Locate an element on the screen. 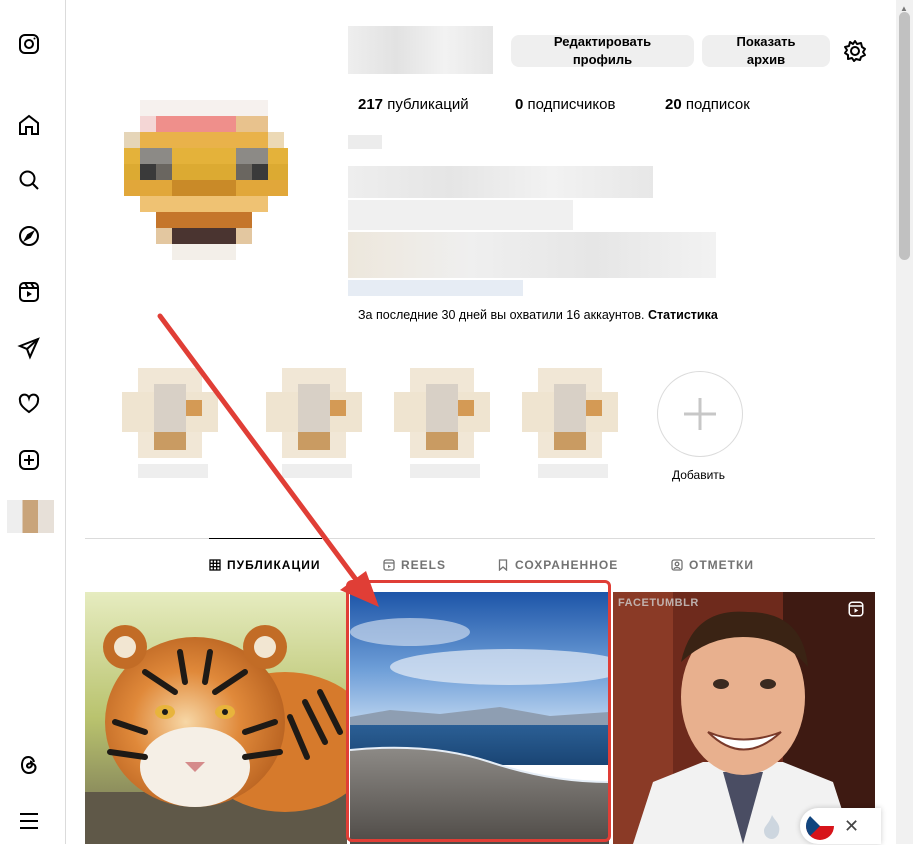 This screenshot has height=845, width=913. statistics-link: Статистика is located at coordinates (683, 315).